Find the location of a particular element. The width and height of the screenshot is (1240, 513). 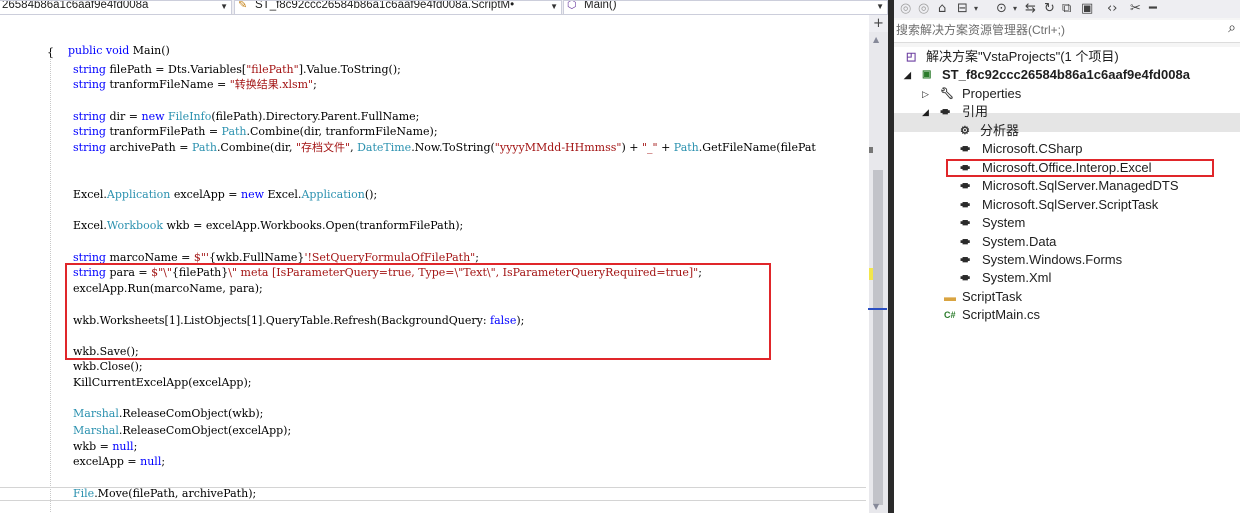

tree-item-label: ScriptTask is located at coordinates (992, 296).